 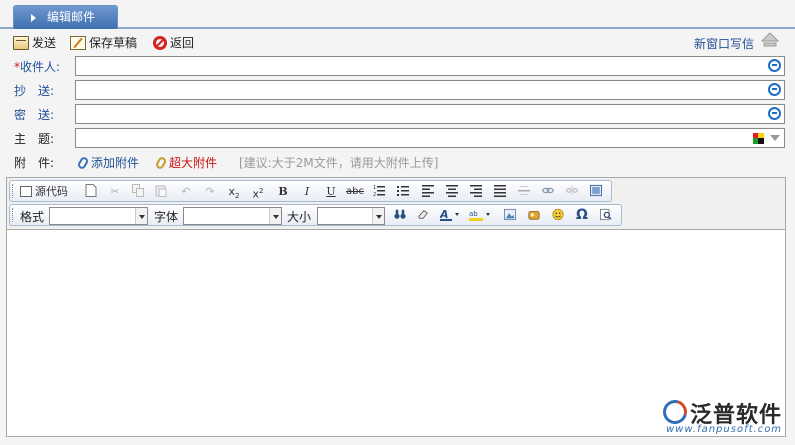 I want to click on bcc-field, so click(x=430, y=114).